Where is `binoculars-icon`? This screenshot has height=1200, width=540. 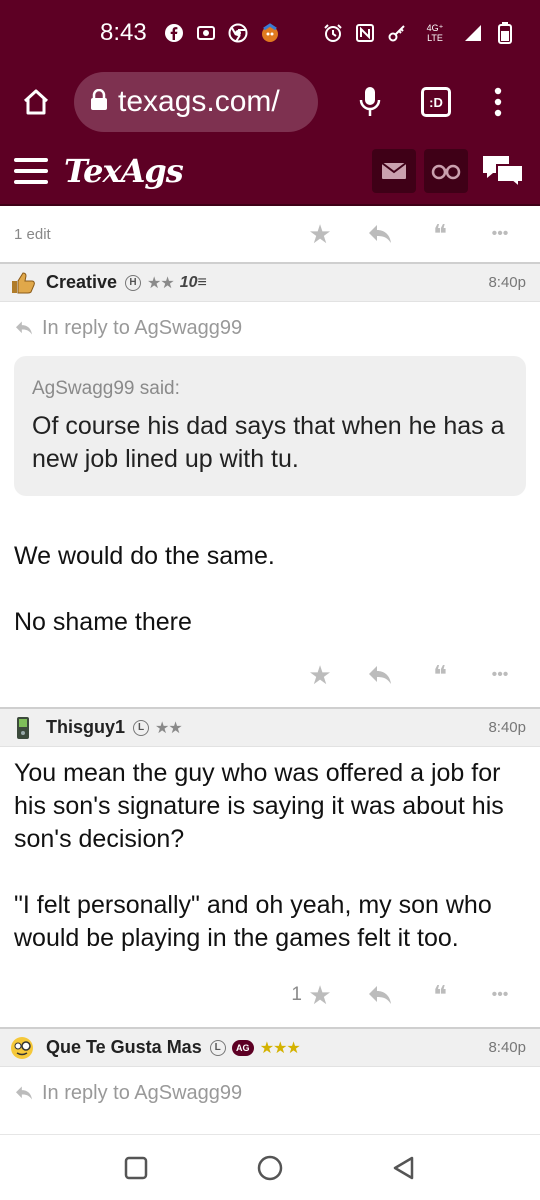 binoculars-icon is located at coordinates (446, 171).